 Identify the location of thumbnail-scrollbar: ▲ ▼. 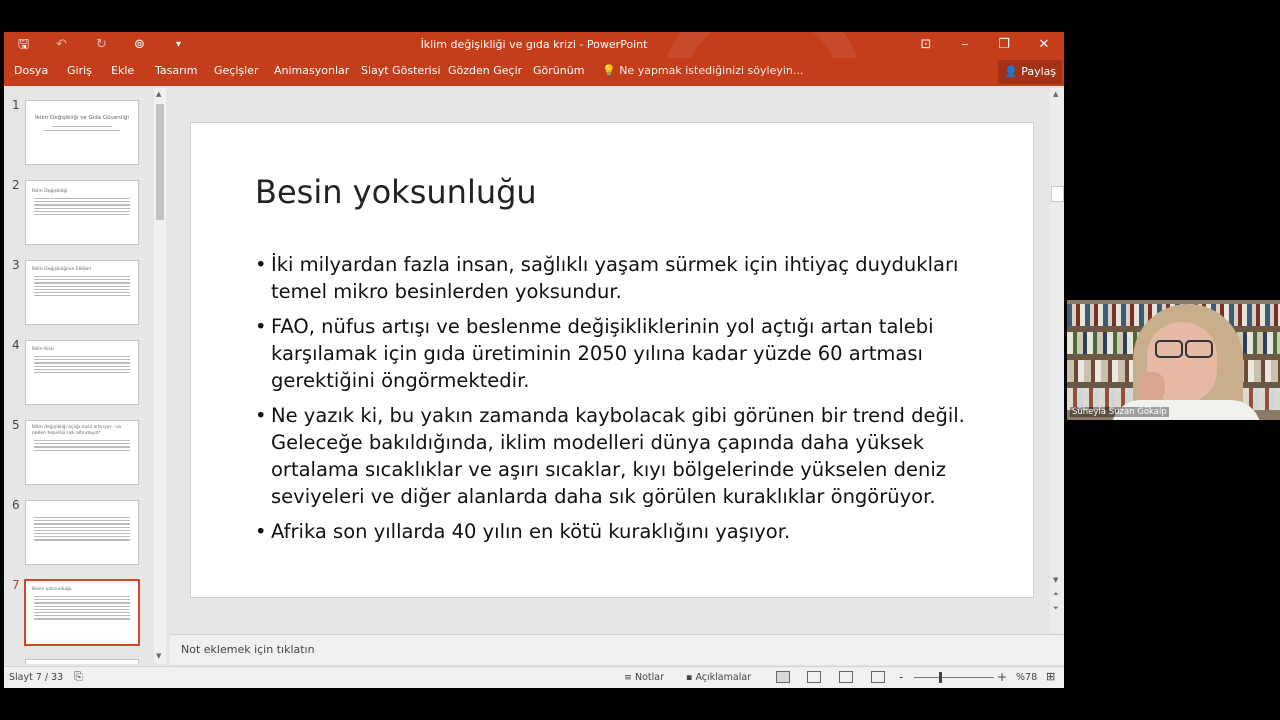
(160, 376).